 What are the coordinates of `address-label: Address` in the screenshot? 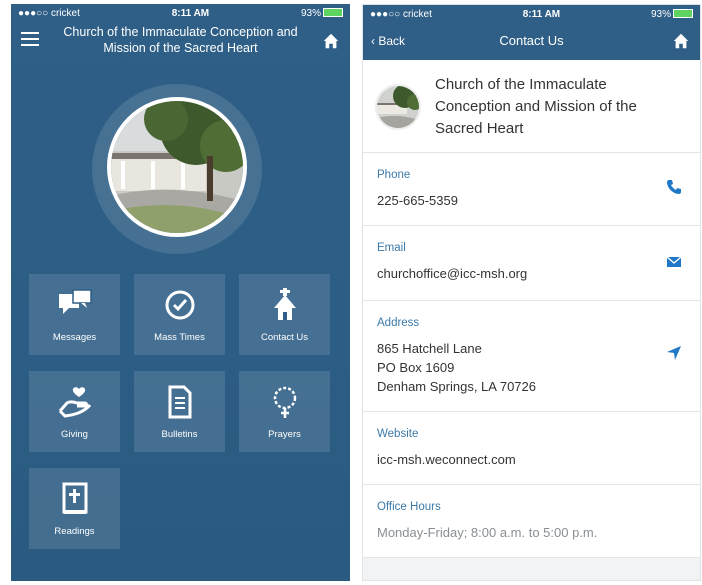 It's located at (398, 323).